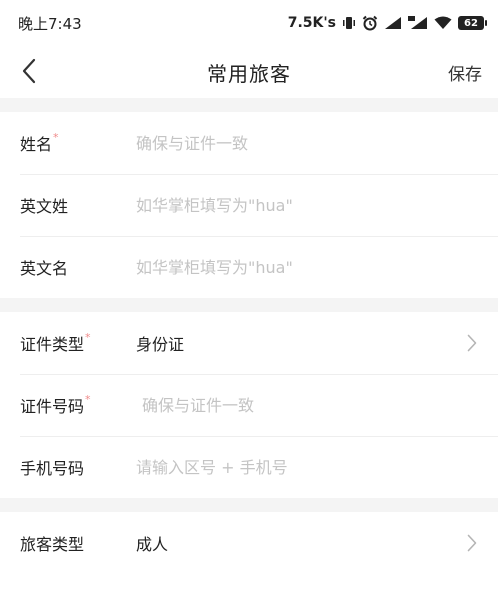 Image resolution: width=498 pixels, height=600 pixels. I want to click on id-type-value: 身份证, so click(160, 344).